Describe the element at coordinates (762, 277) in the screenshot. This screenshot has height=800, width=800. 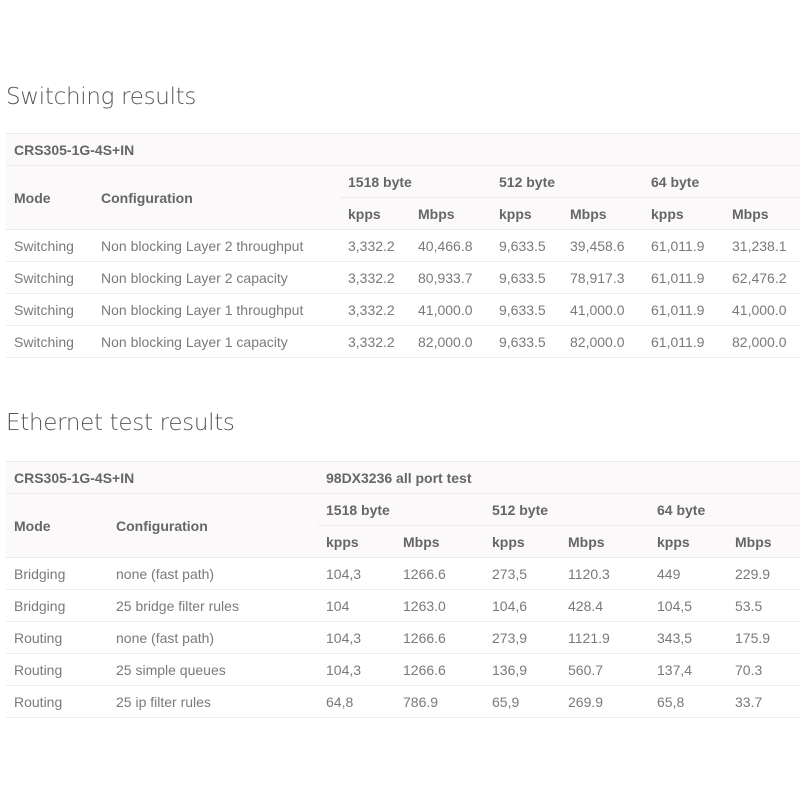
I see `cell-value: 62,476.2` at that location.